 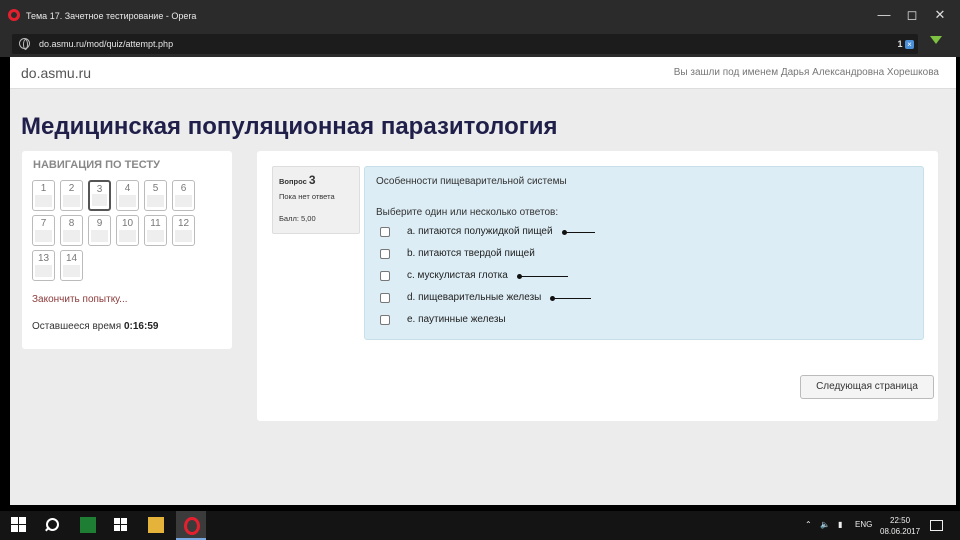 I want to click on answer-label: c. мускулистая глотка, so click(x=457, y=275).